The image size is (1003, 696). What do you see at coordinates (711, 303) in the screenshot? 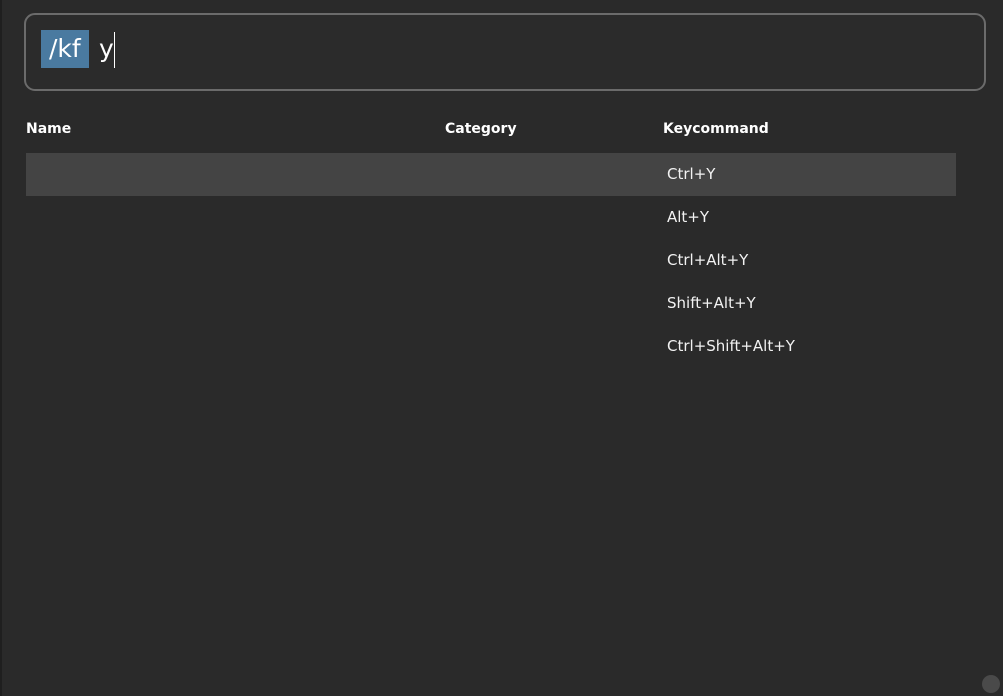
I see `result-keycommand: Shift+Alt+Y` at bounding box center [711, 303].